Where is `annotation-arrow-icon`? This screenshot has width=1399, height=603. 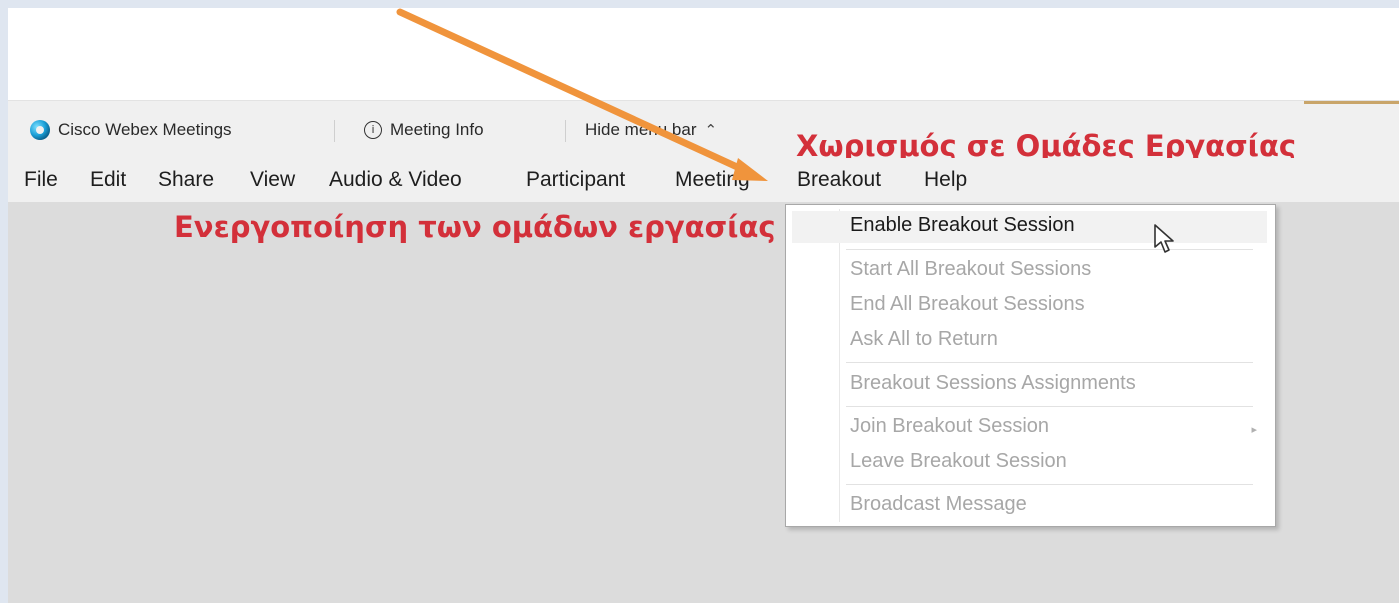 annotation-arrow-icon is located at coordinates (582, 94).